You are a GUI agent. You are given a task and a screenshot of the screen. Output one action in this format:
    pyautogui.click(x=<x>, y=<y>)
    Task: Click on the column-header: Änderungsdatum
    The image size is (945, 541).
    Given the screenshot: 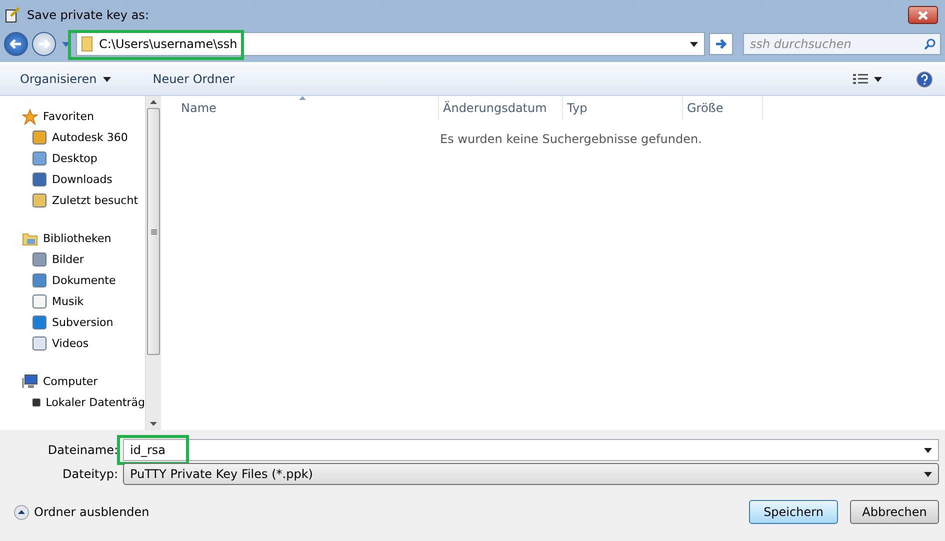 What is the action you would take?
    pyautogui.click(x=501, y=108)
    